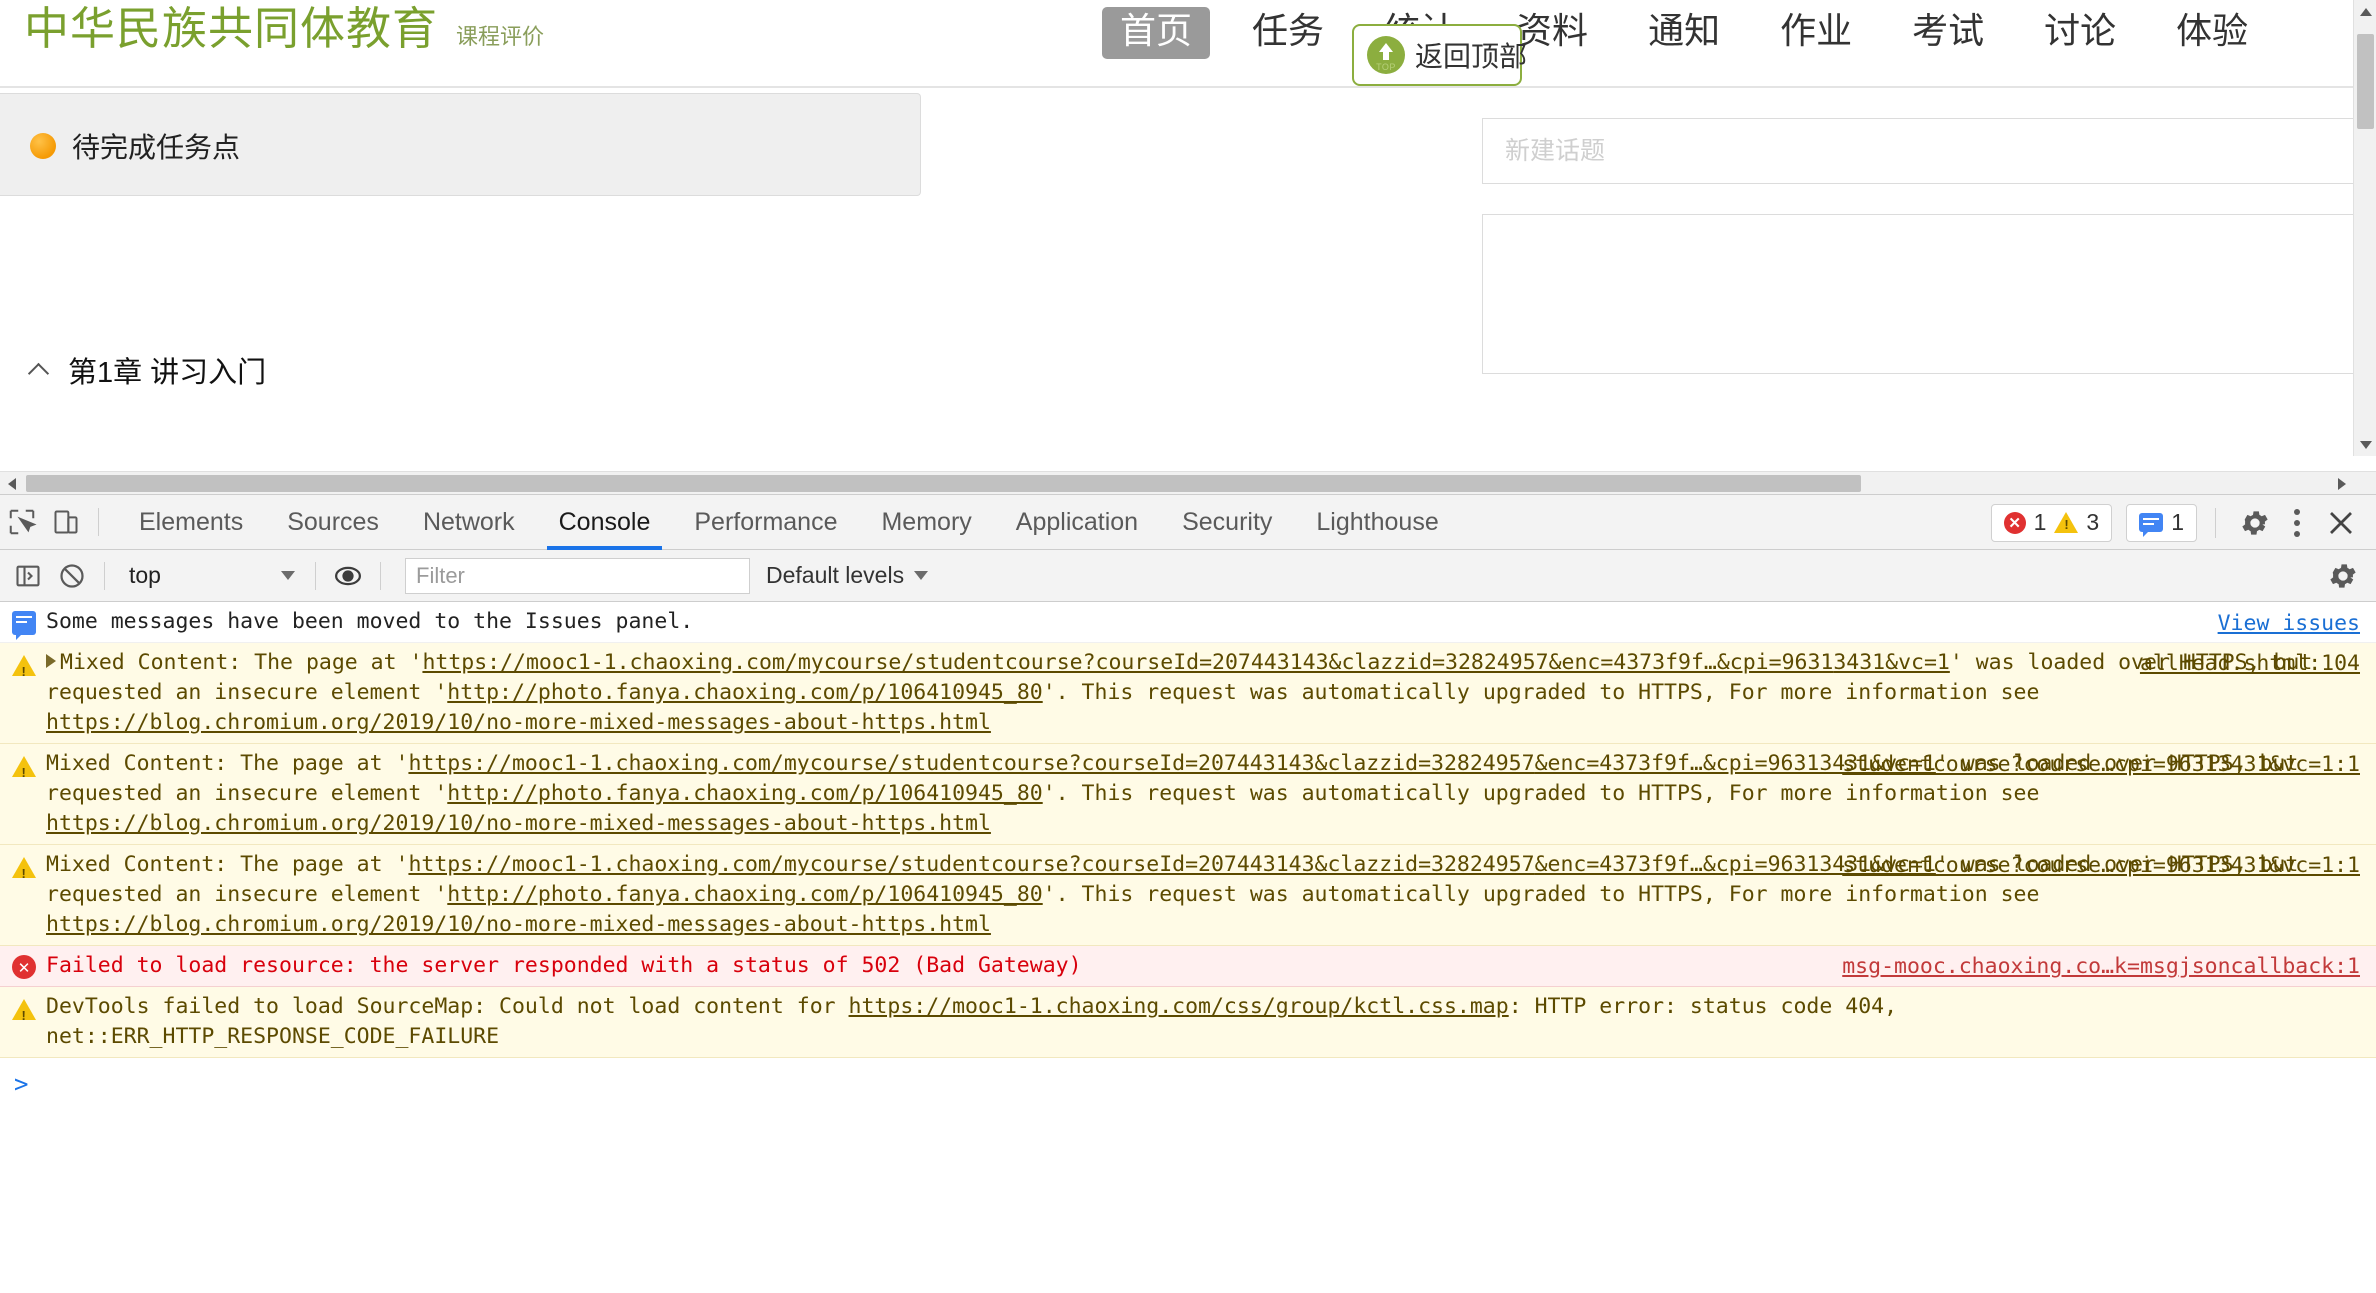 The image size is (2376, 1293). Describe the element at coordinates (40, 370) in the screenshot. I see `chevron-up-icon` at that location.